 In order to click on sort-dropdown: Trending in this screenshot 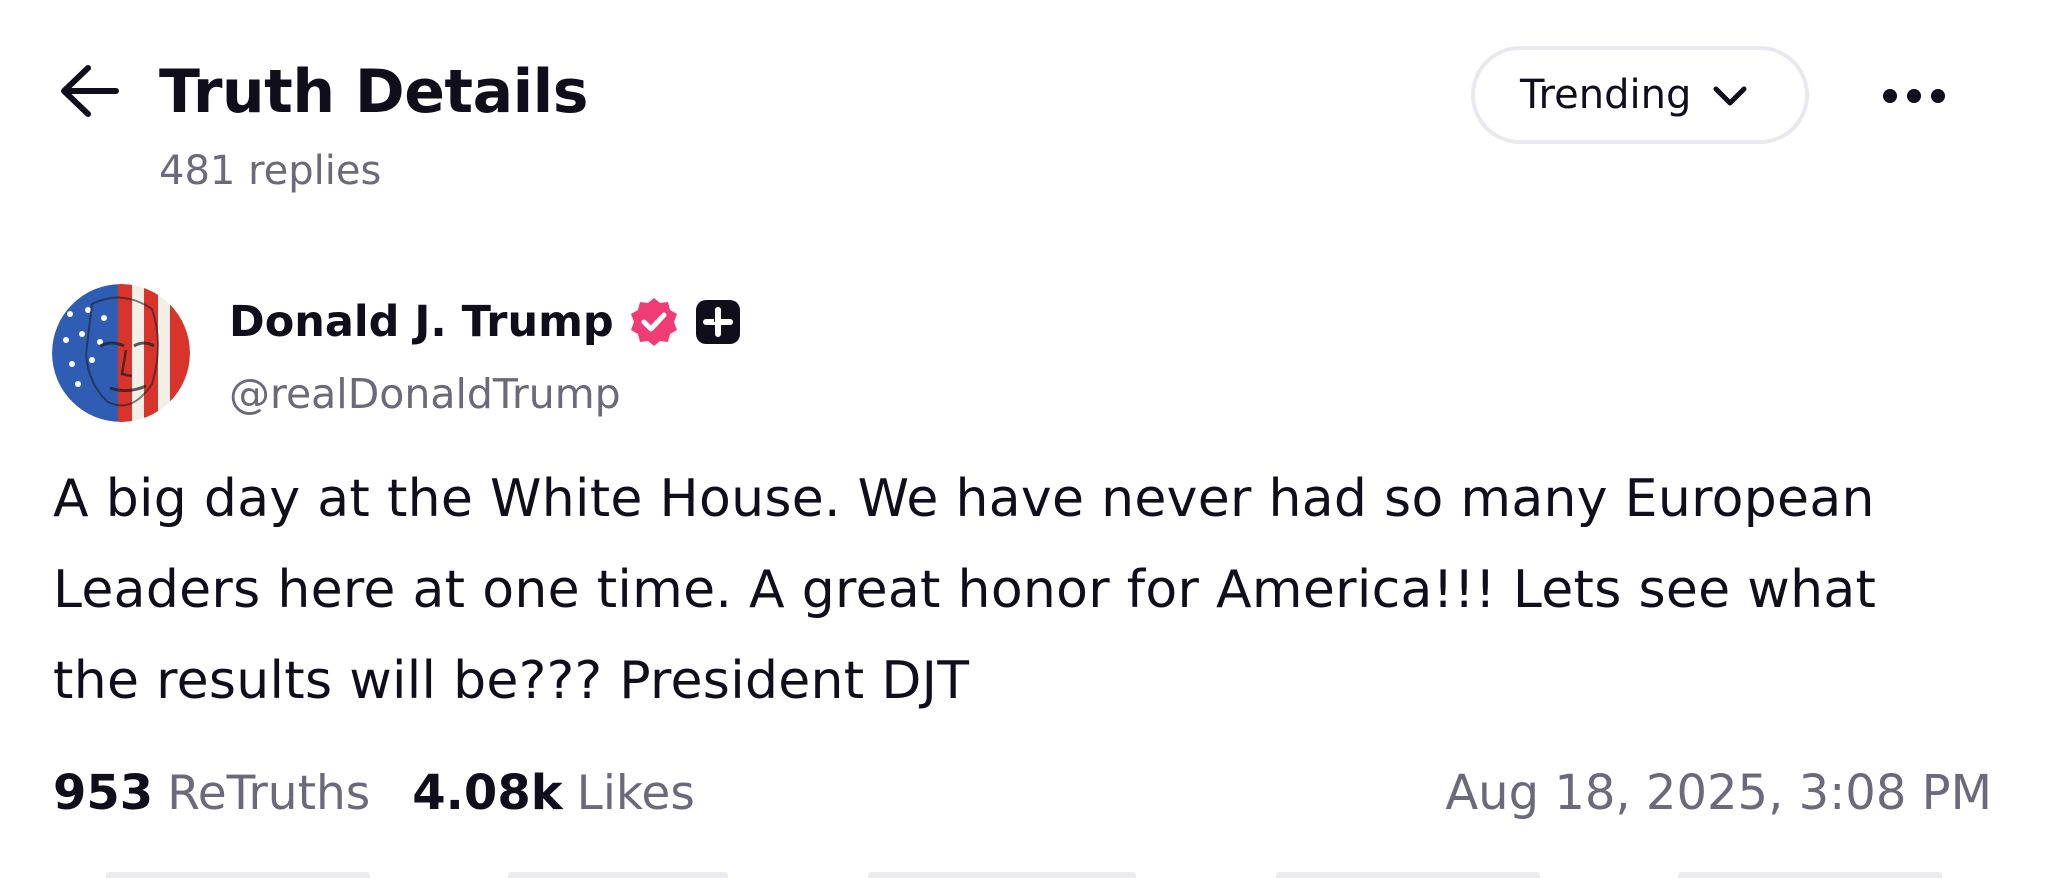, I will do `click(1640, 95)`.